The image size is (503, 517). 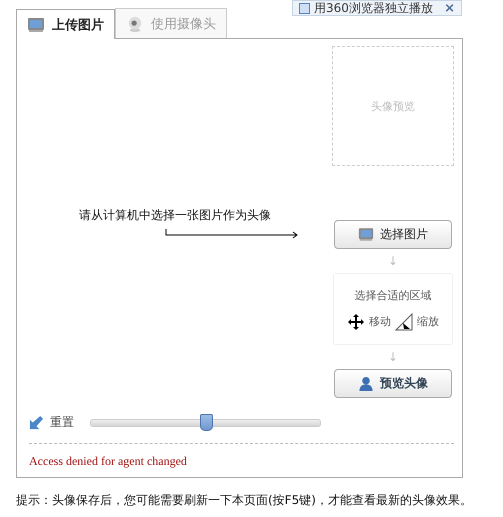 I want to click on person-icon, so click(x=366, y=383).